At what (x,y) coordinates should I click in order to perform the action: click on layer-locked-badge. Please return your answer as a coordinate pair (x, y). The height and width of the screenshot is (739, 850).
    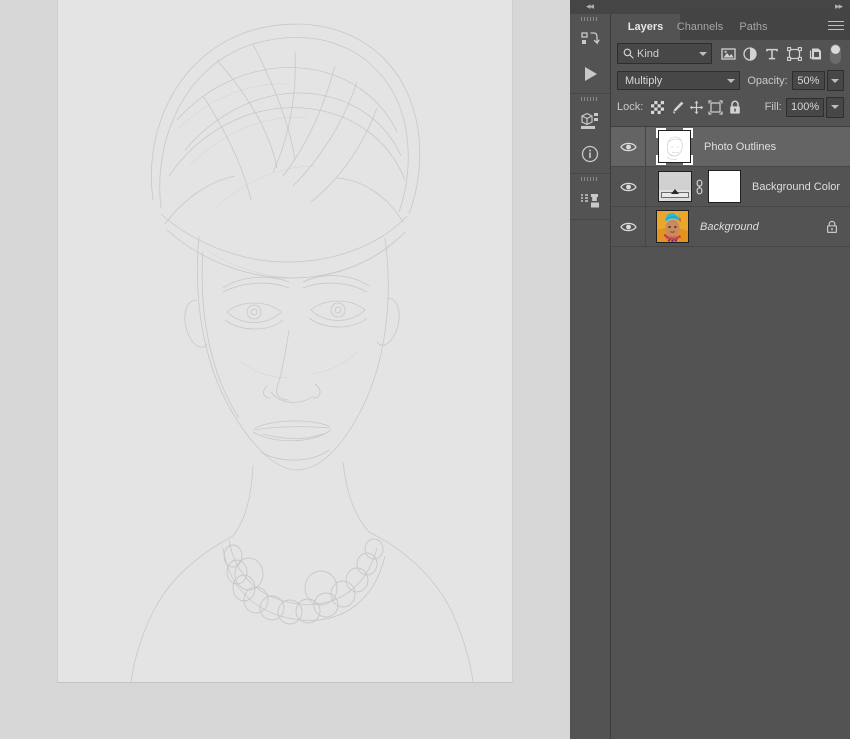
    Looking at the image, I should click on (832, 227).